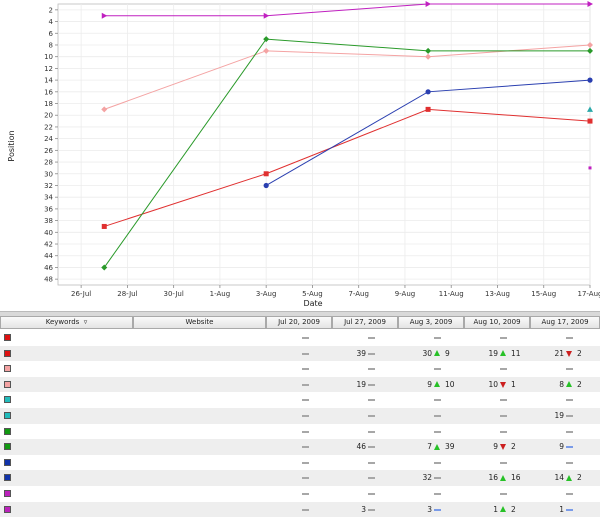  What do you see at coordinates (300, 478) in the screenshot?
I see `table-row: 32 16 16 14 2` at bounding box center [300, 478].